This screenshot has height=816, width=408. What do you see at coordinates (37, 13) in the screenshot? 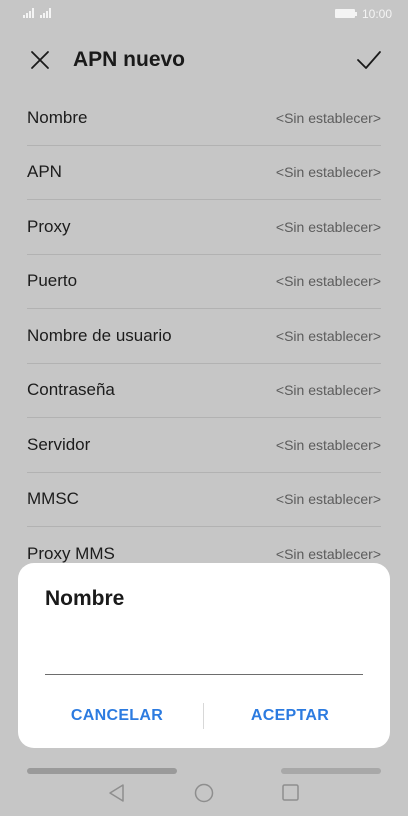
I see `signal-icon` at bounding box center [37, 13].